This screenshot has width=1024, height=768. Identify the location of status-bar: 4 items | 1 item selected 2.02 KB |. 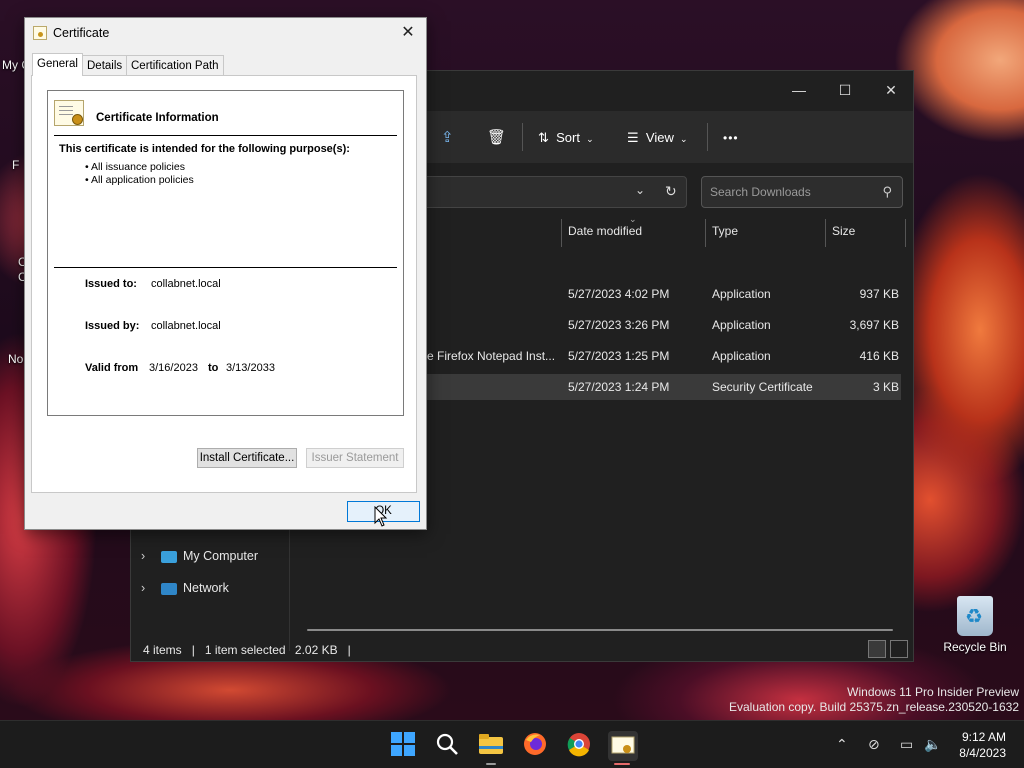
(247, 650).